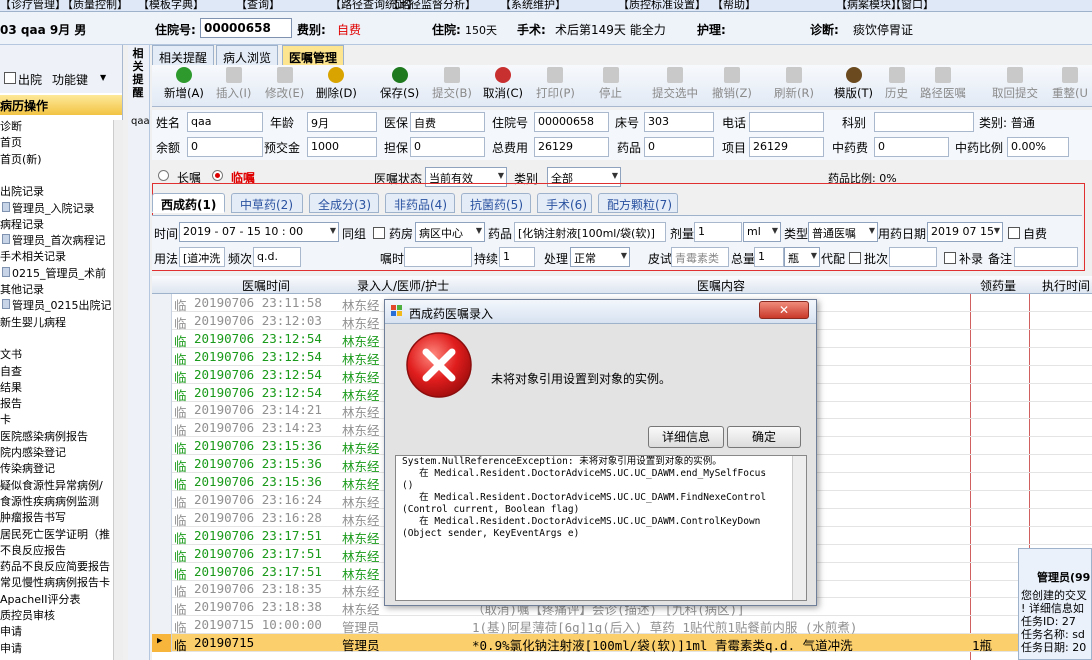 This screenshot has width=1092, height=660. I want to click on tree-item: 报告, so click(11, 403).